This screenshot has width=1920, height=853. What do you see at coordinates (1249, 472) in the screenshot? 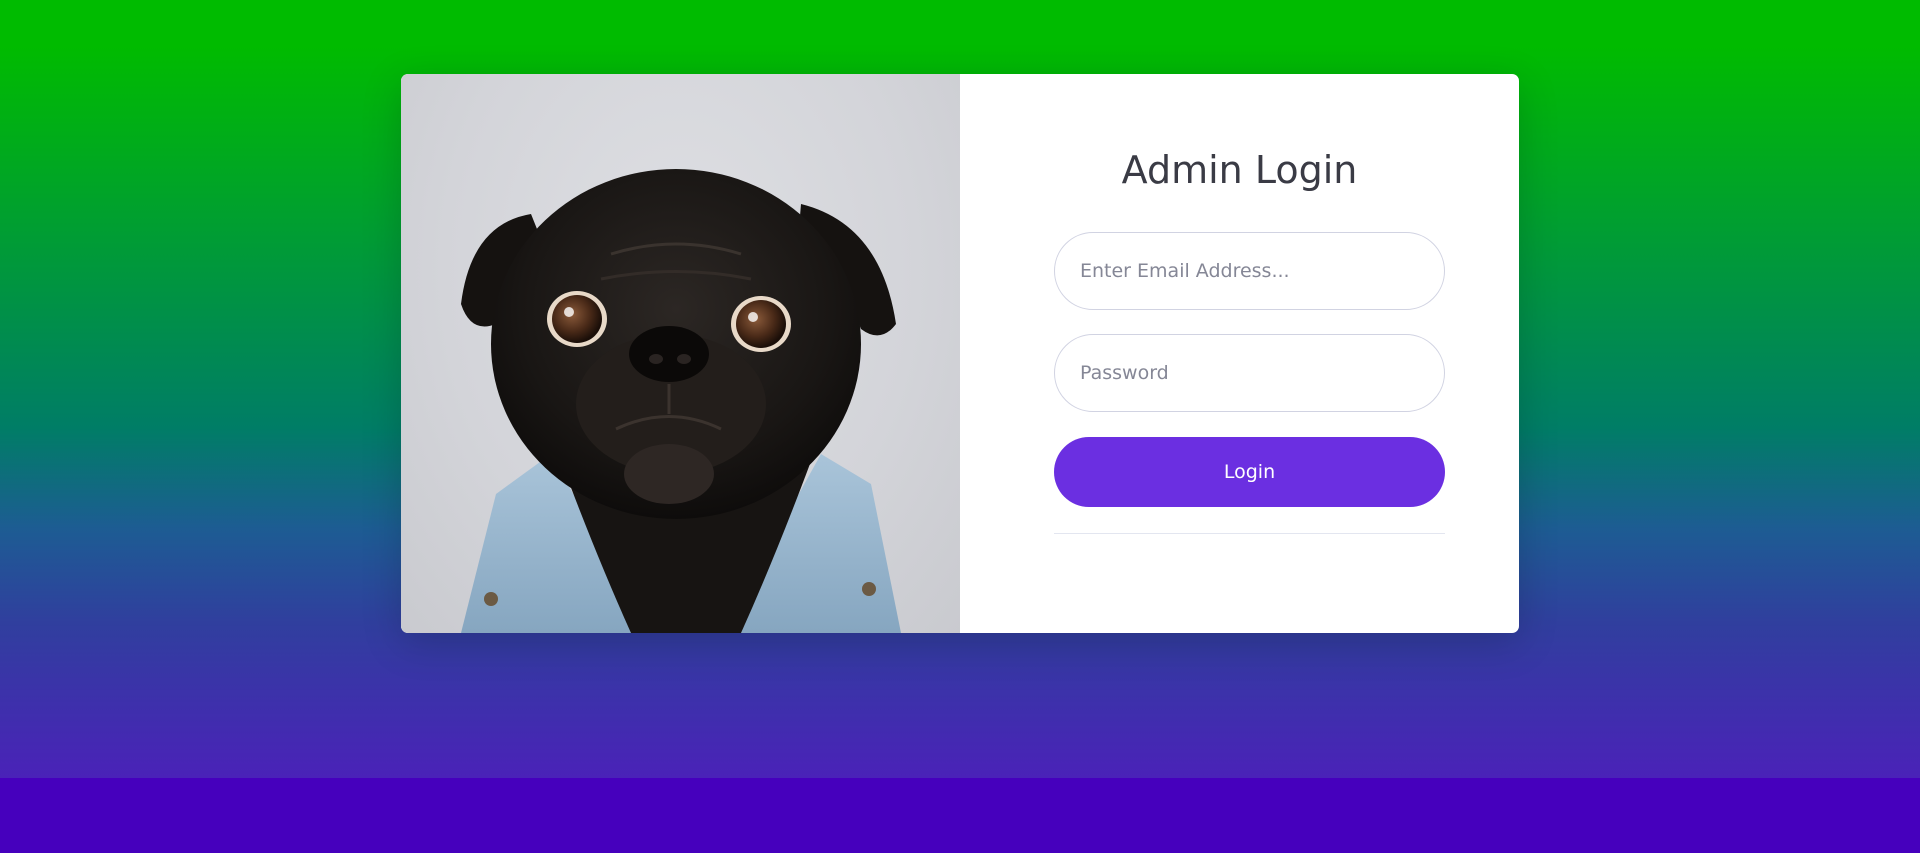
I see `login-button: Login` at bounding box center [1249, 472].